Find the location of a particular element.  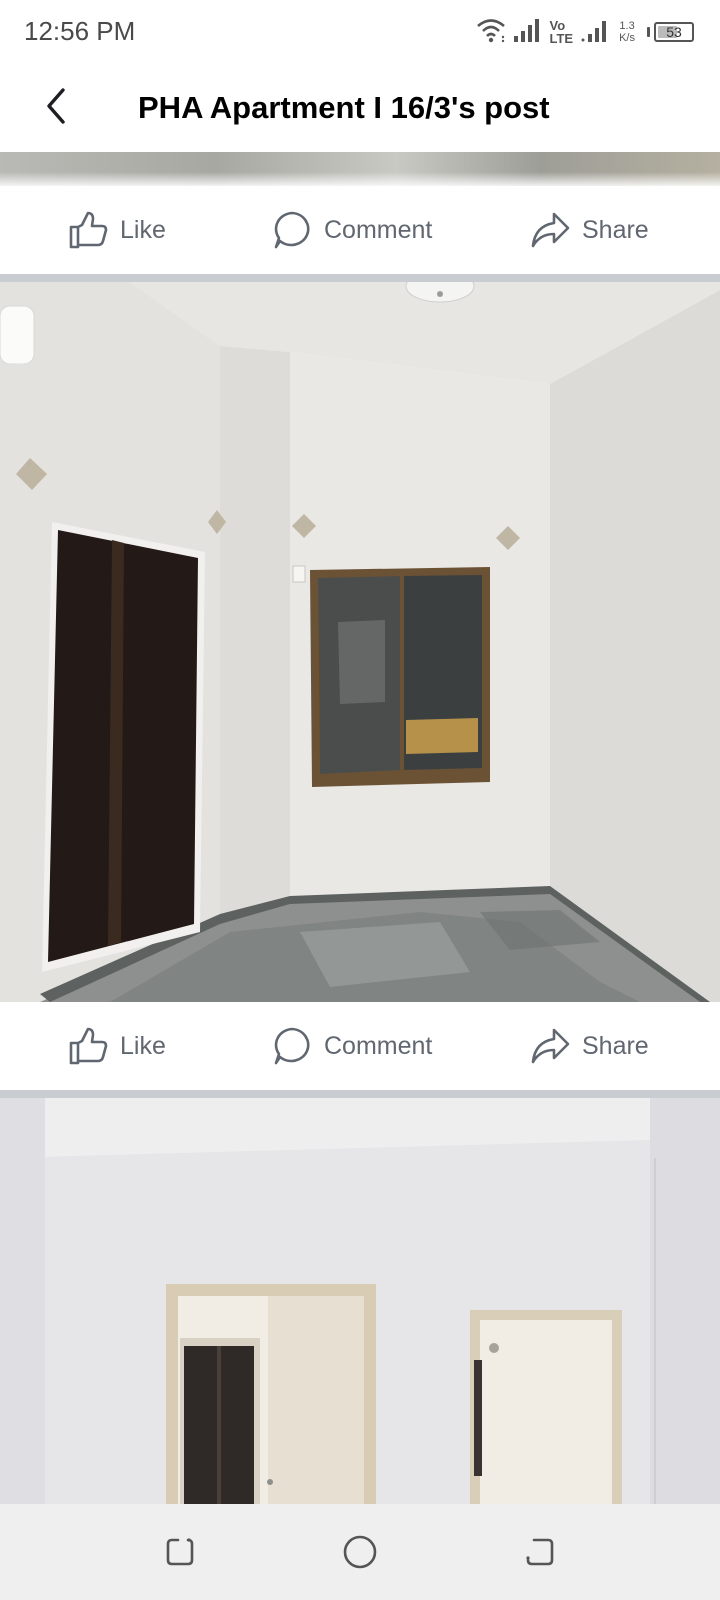

app-header: PHA Apartment I 16/3's post is located at coordinates (360, 108).